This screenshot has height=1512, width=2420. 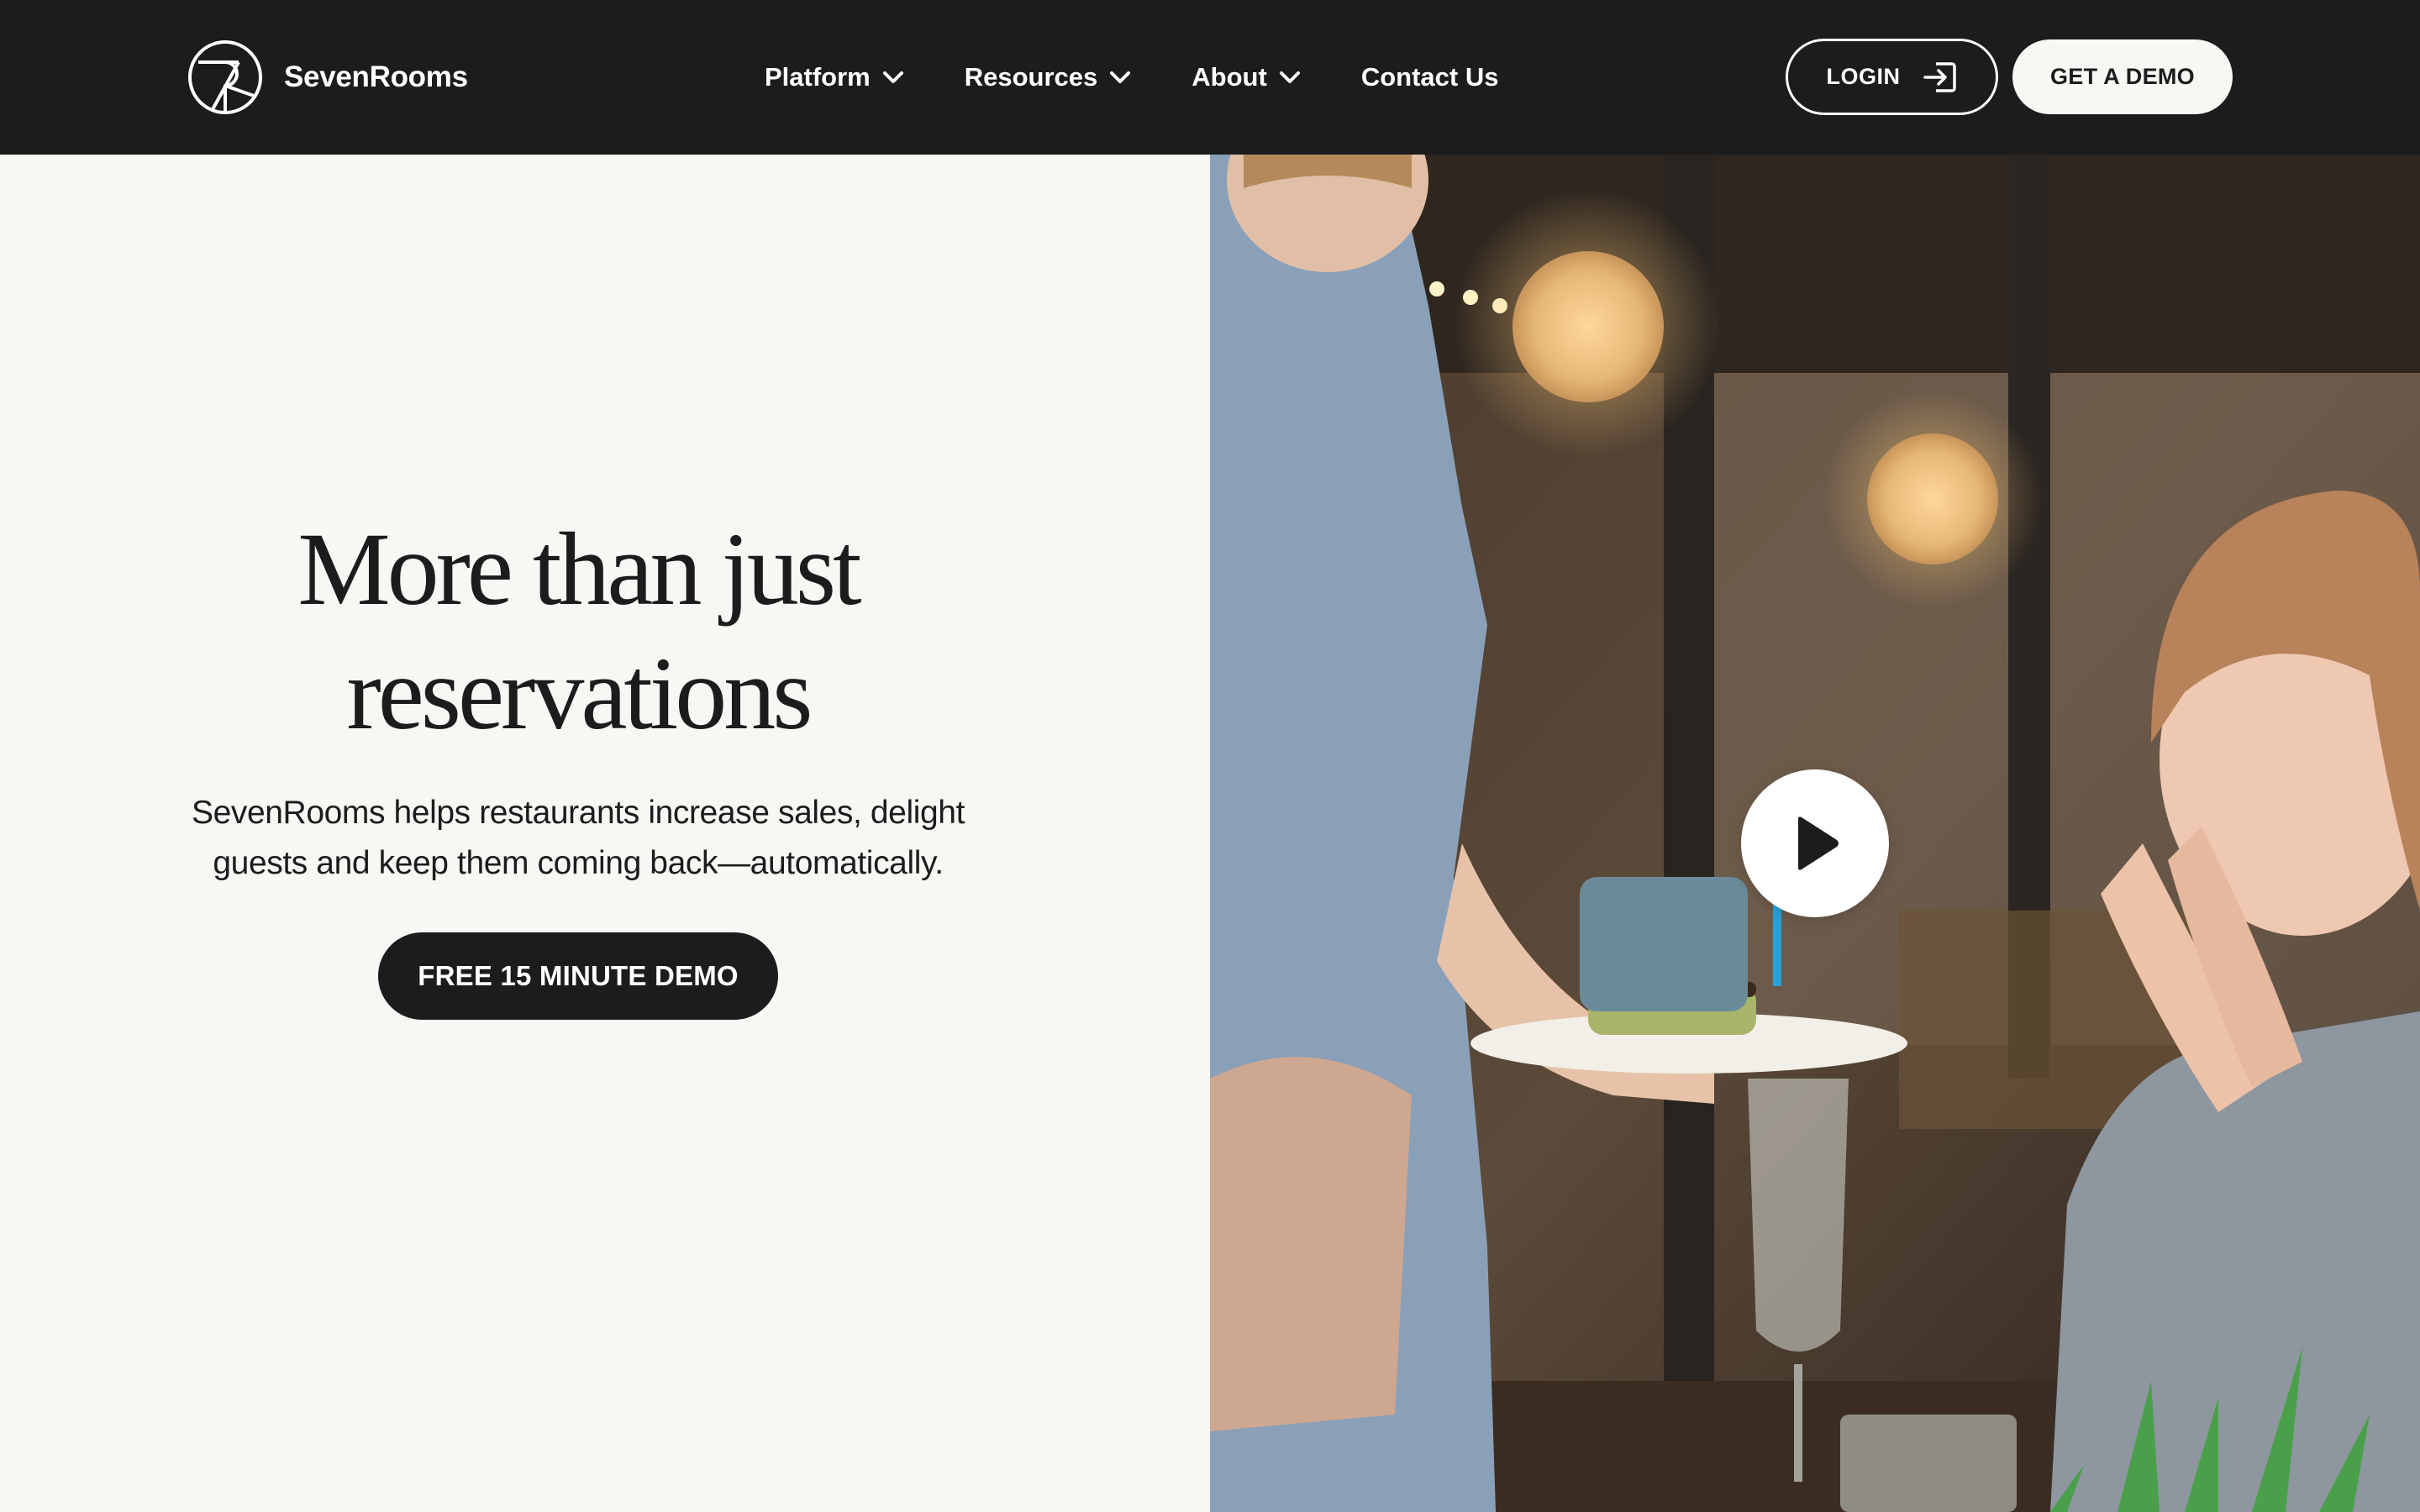 I want to click on nav-item-resources: Resources, so click(x=1048, y=77).